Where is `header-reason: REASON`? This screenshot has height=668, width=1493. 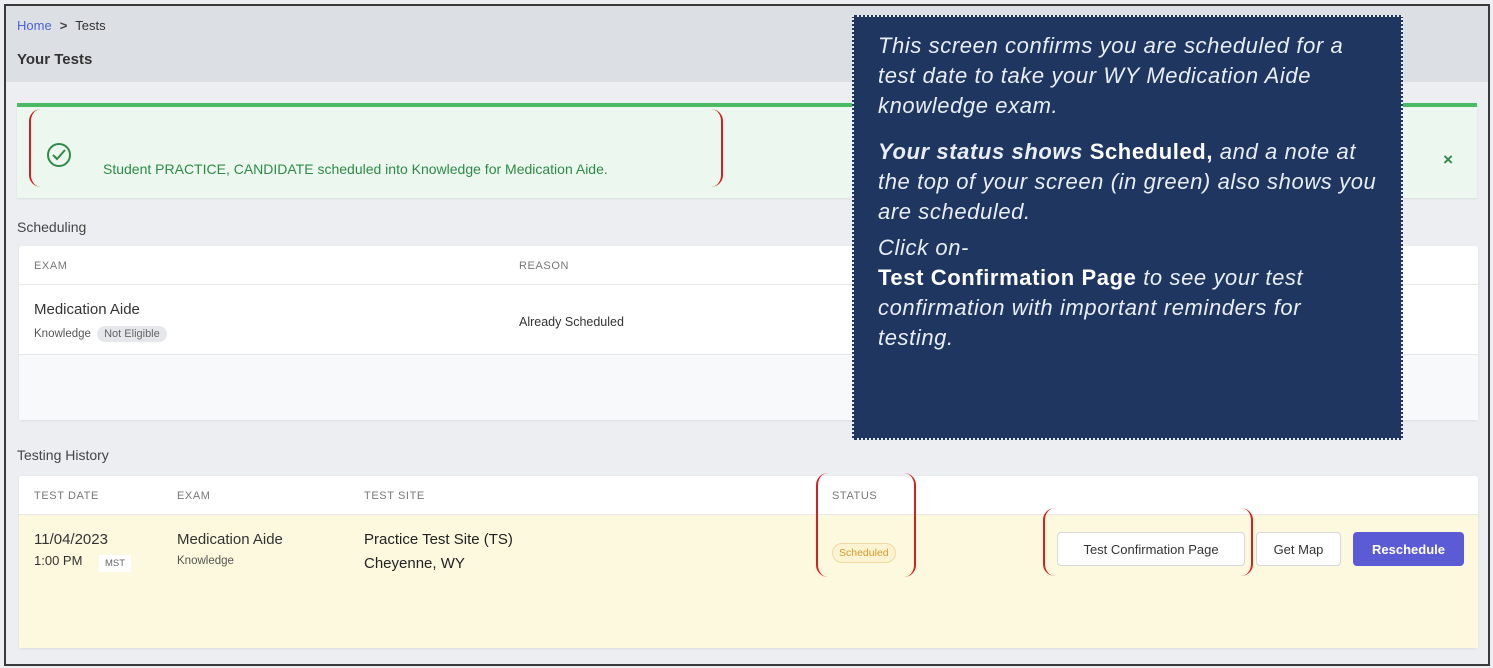 header-reason: REASON is located at coordinates (544, 266).